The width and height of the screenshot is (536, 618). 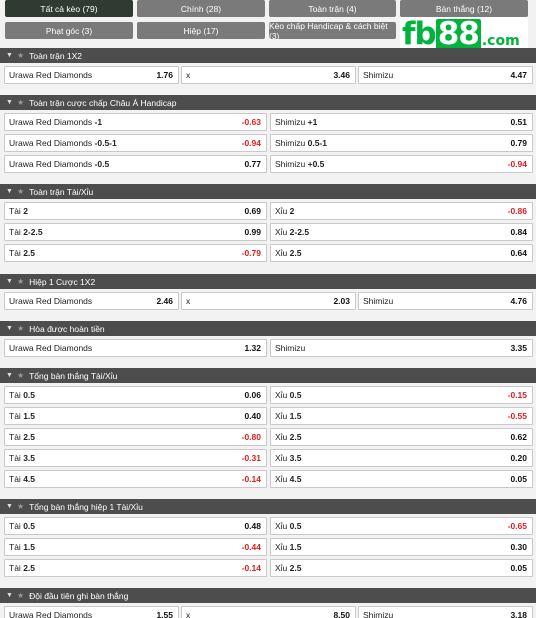 What do you see at coordinates (288, 458) in the screenshot?
I see `selection-label: Xỉu 3.5` at bounding box center [288, 458].